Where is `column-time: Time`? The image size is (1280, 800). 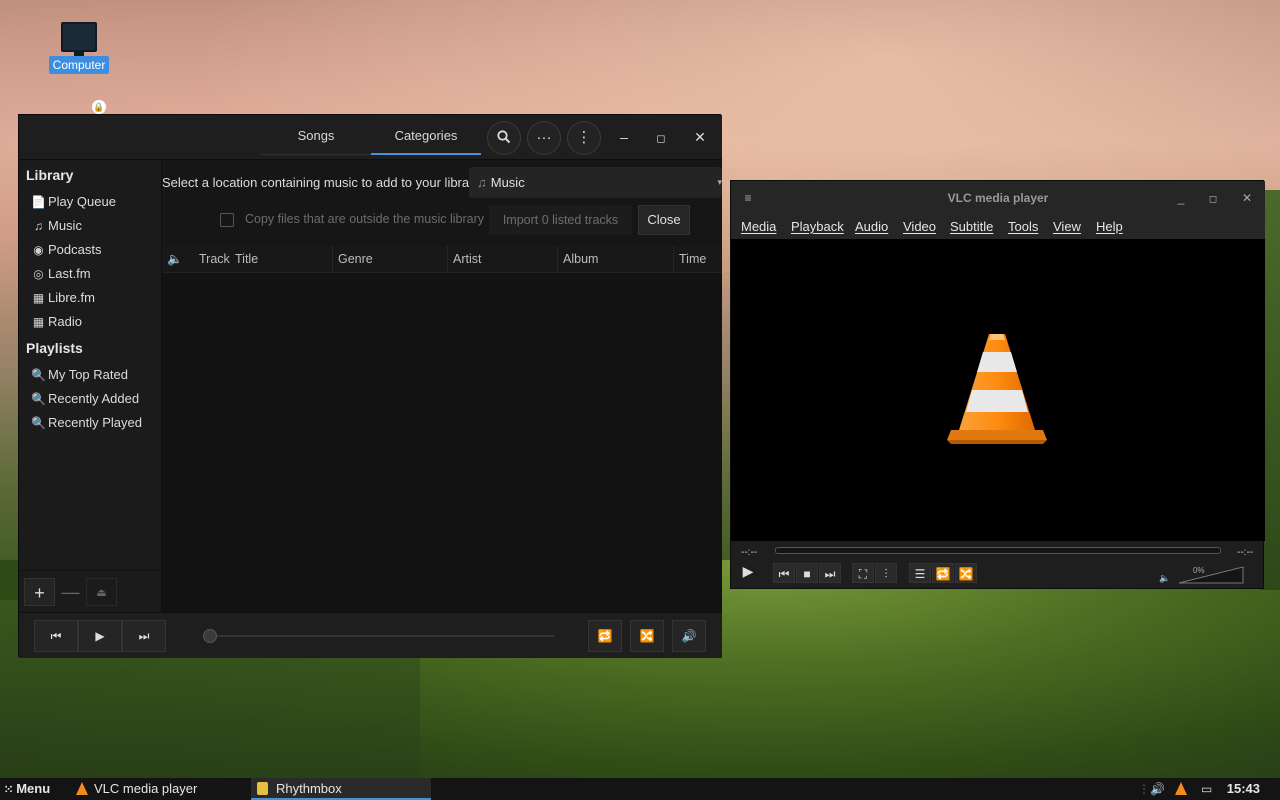
column-time: Time is located at coordinates (698, 259).